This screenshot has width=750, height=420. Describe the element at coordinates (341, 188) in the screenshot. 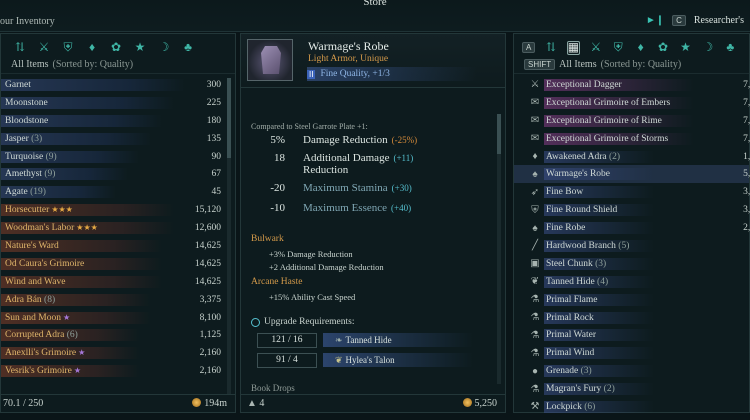

I see `stat-maximum-stamina: -20 Maximum Stamina (+30)` at that location.